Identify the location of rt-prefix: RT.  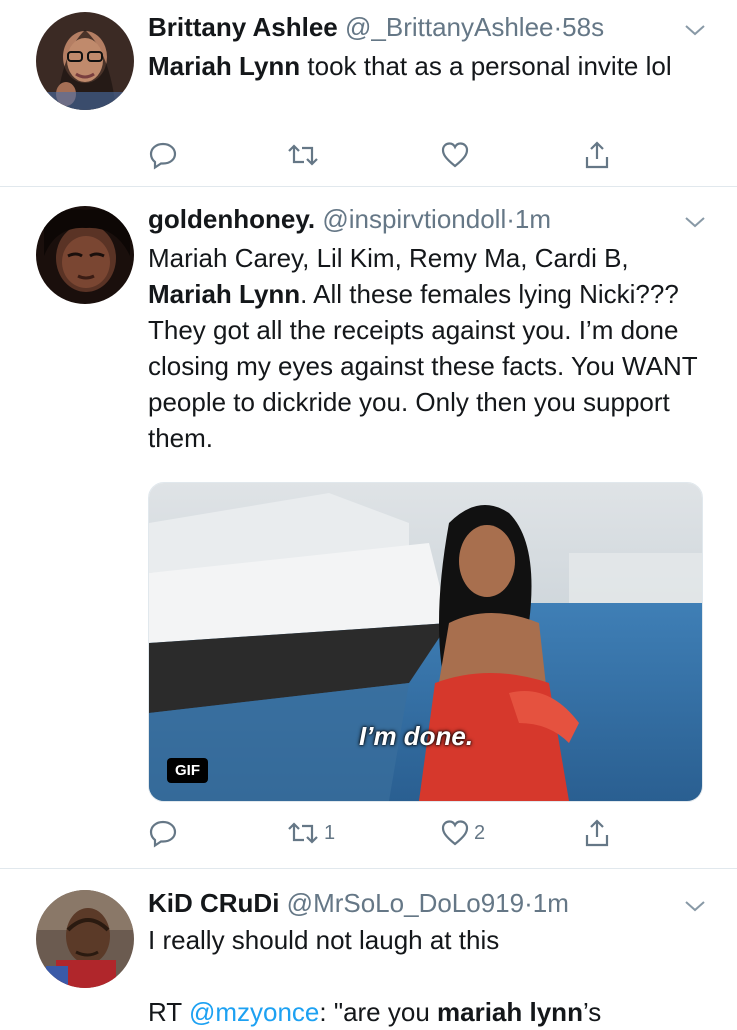
(168, 1012).